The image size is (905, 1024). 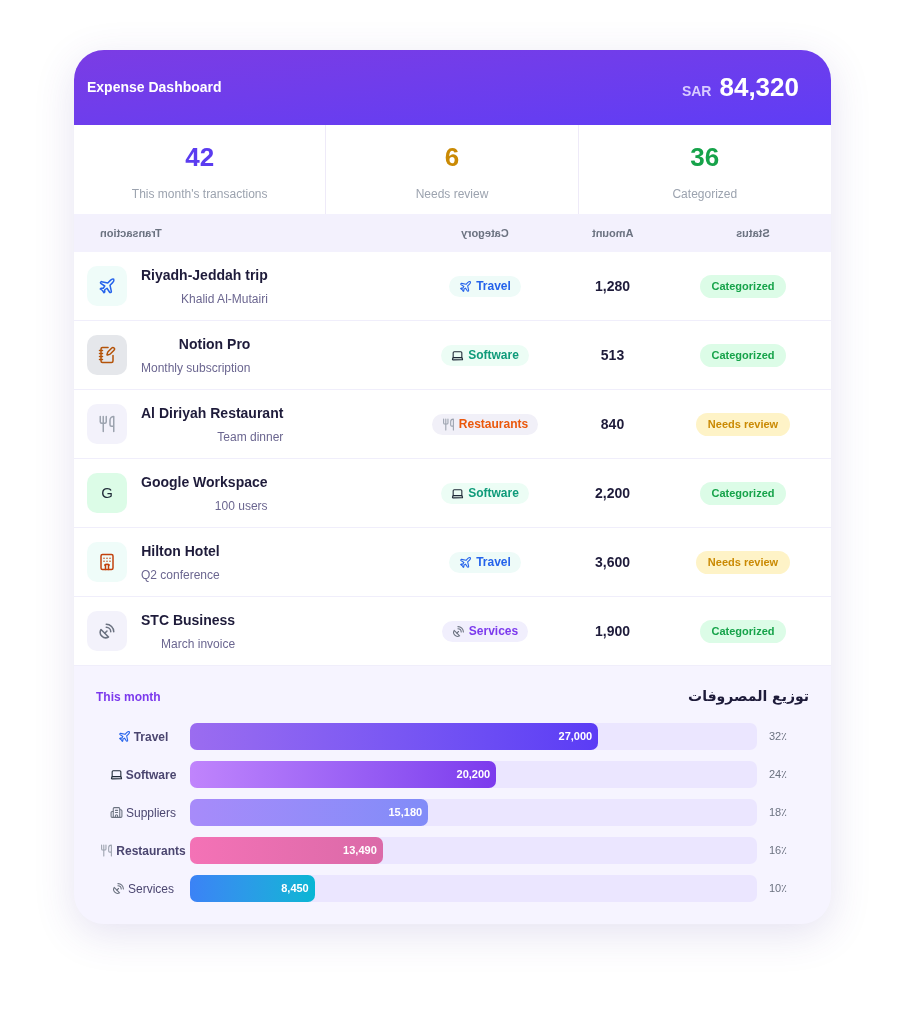 What do you see at coordinates (612, 286) in the screenshot?
I see `amount-text: 1,280` at bounding box center [612, 286].